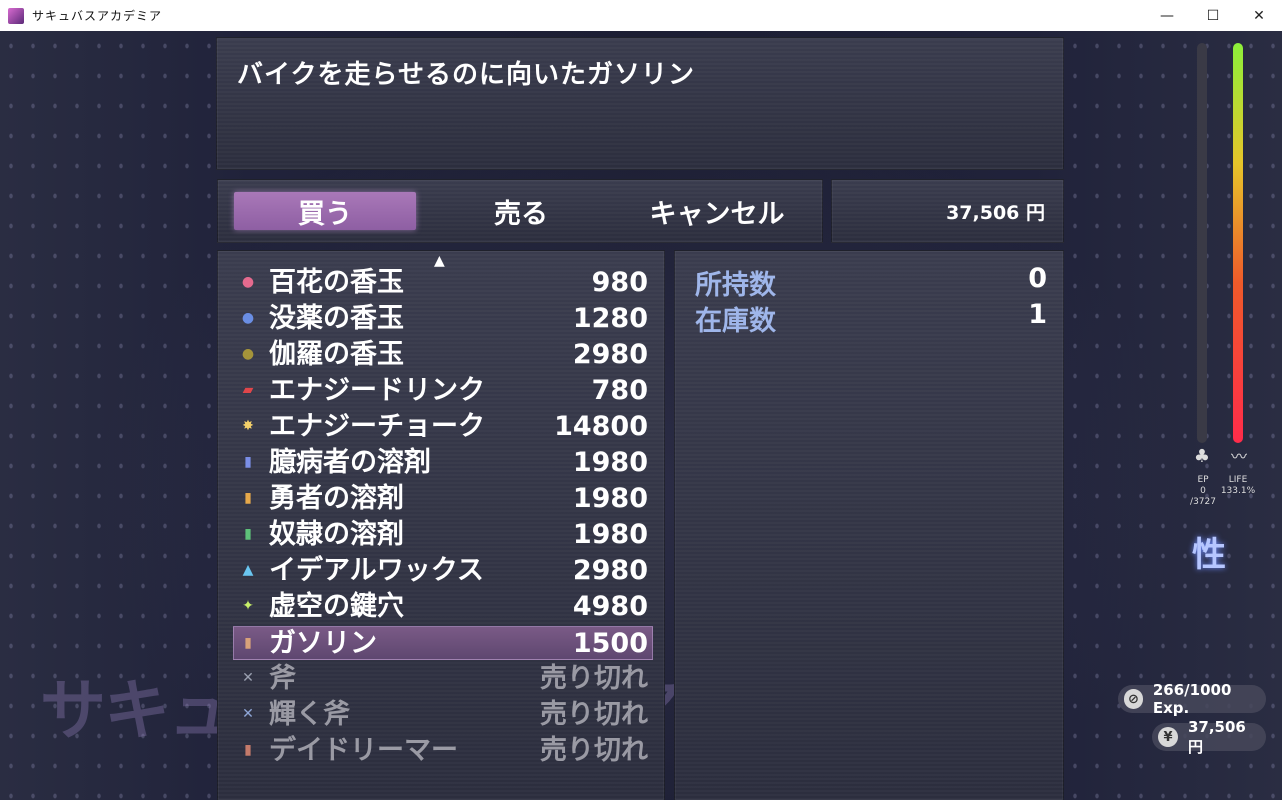  I want to click on item-name: エナジードリンク, so click(377, 390).